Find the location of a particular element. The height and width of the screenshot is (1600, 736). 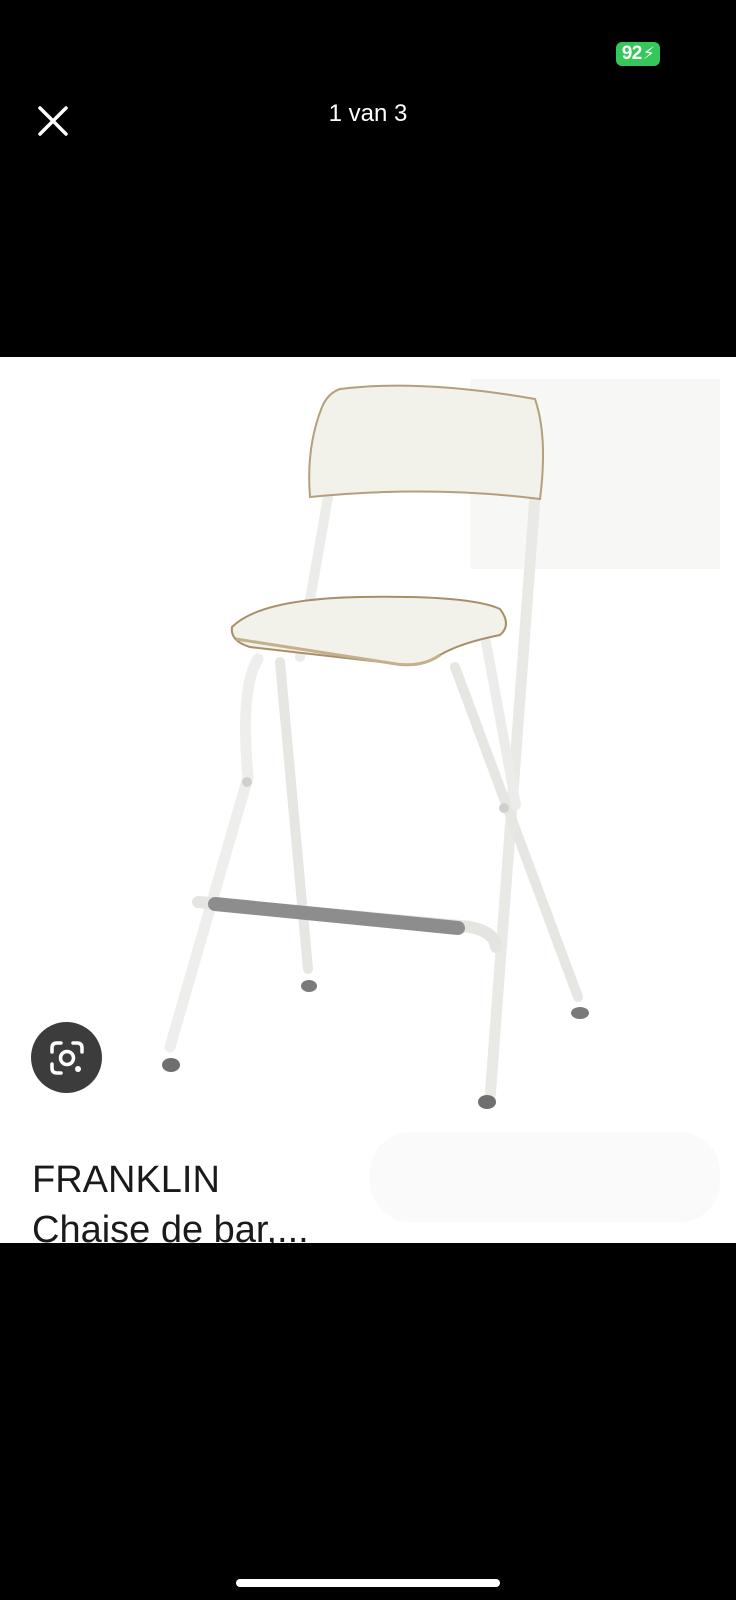

caption-title: FRANKLIN is located at coordinates (126, 1180).